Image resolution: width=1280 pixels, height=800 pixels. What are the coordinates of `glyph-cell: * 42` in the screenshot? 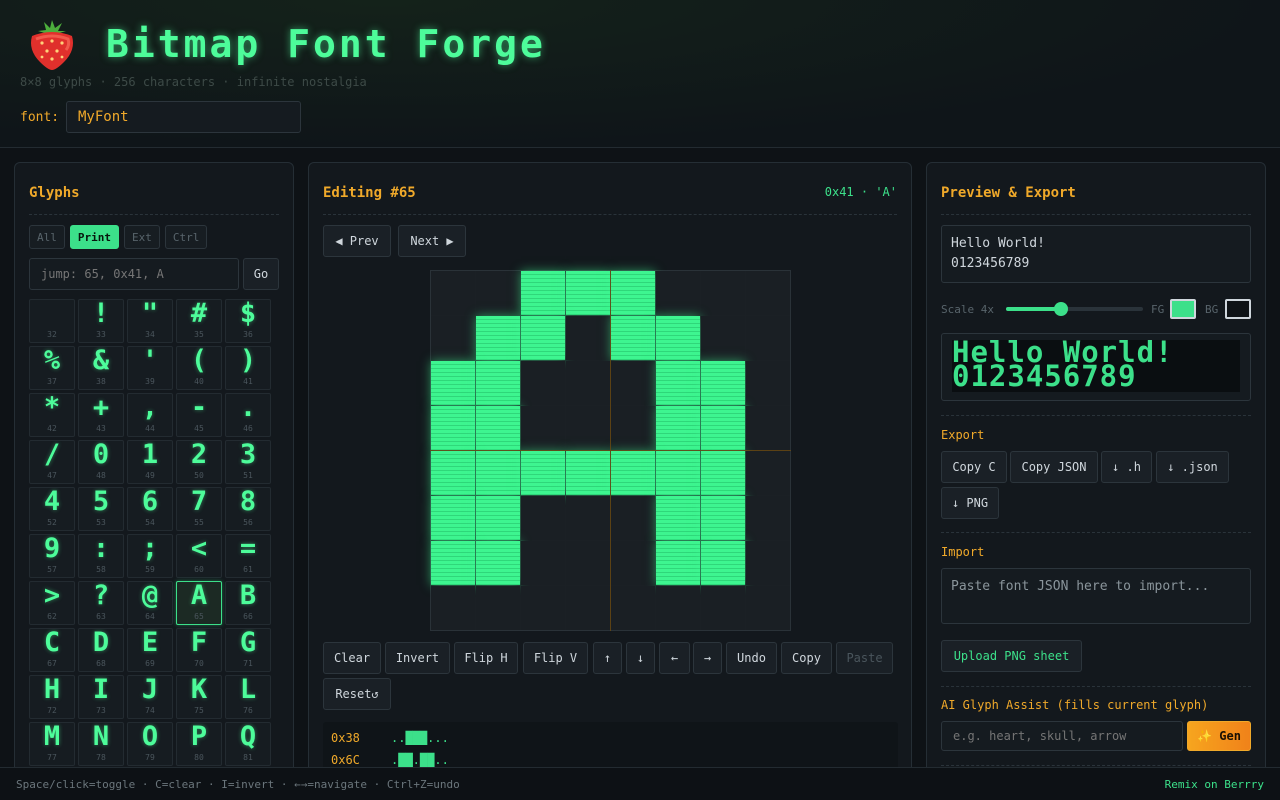 It's located at (52, 415).